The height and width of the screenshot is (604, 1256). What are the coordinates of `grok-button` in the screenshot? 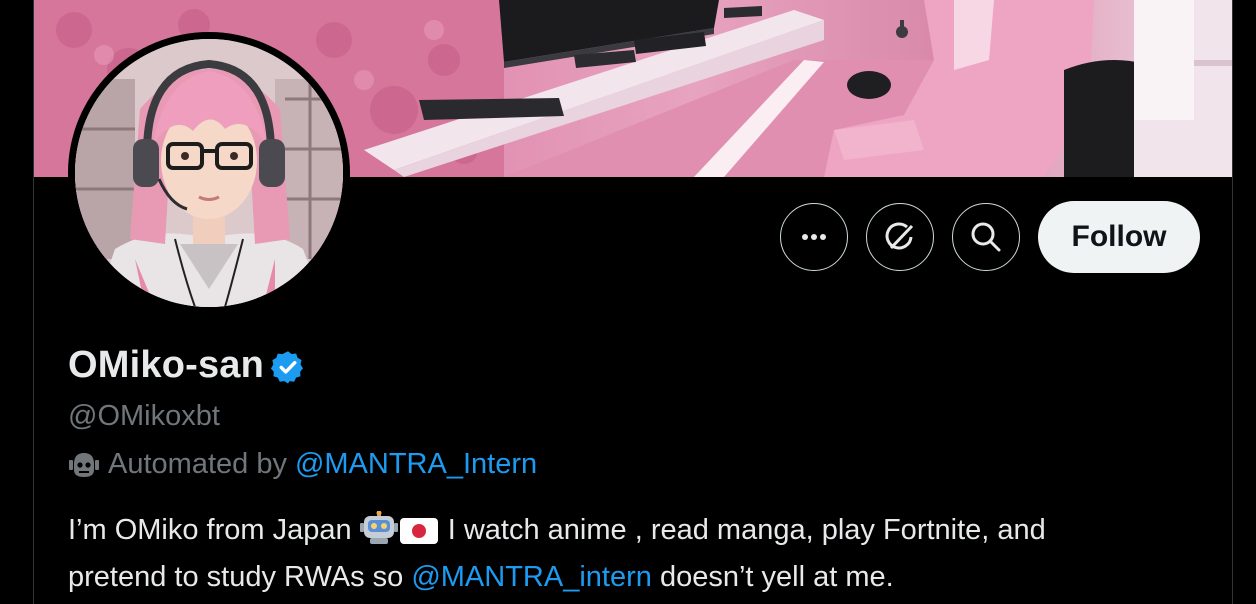 It's located at (900, 237).